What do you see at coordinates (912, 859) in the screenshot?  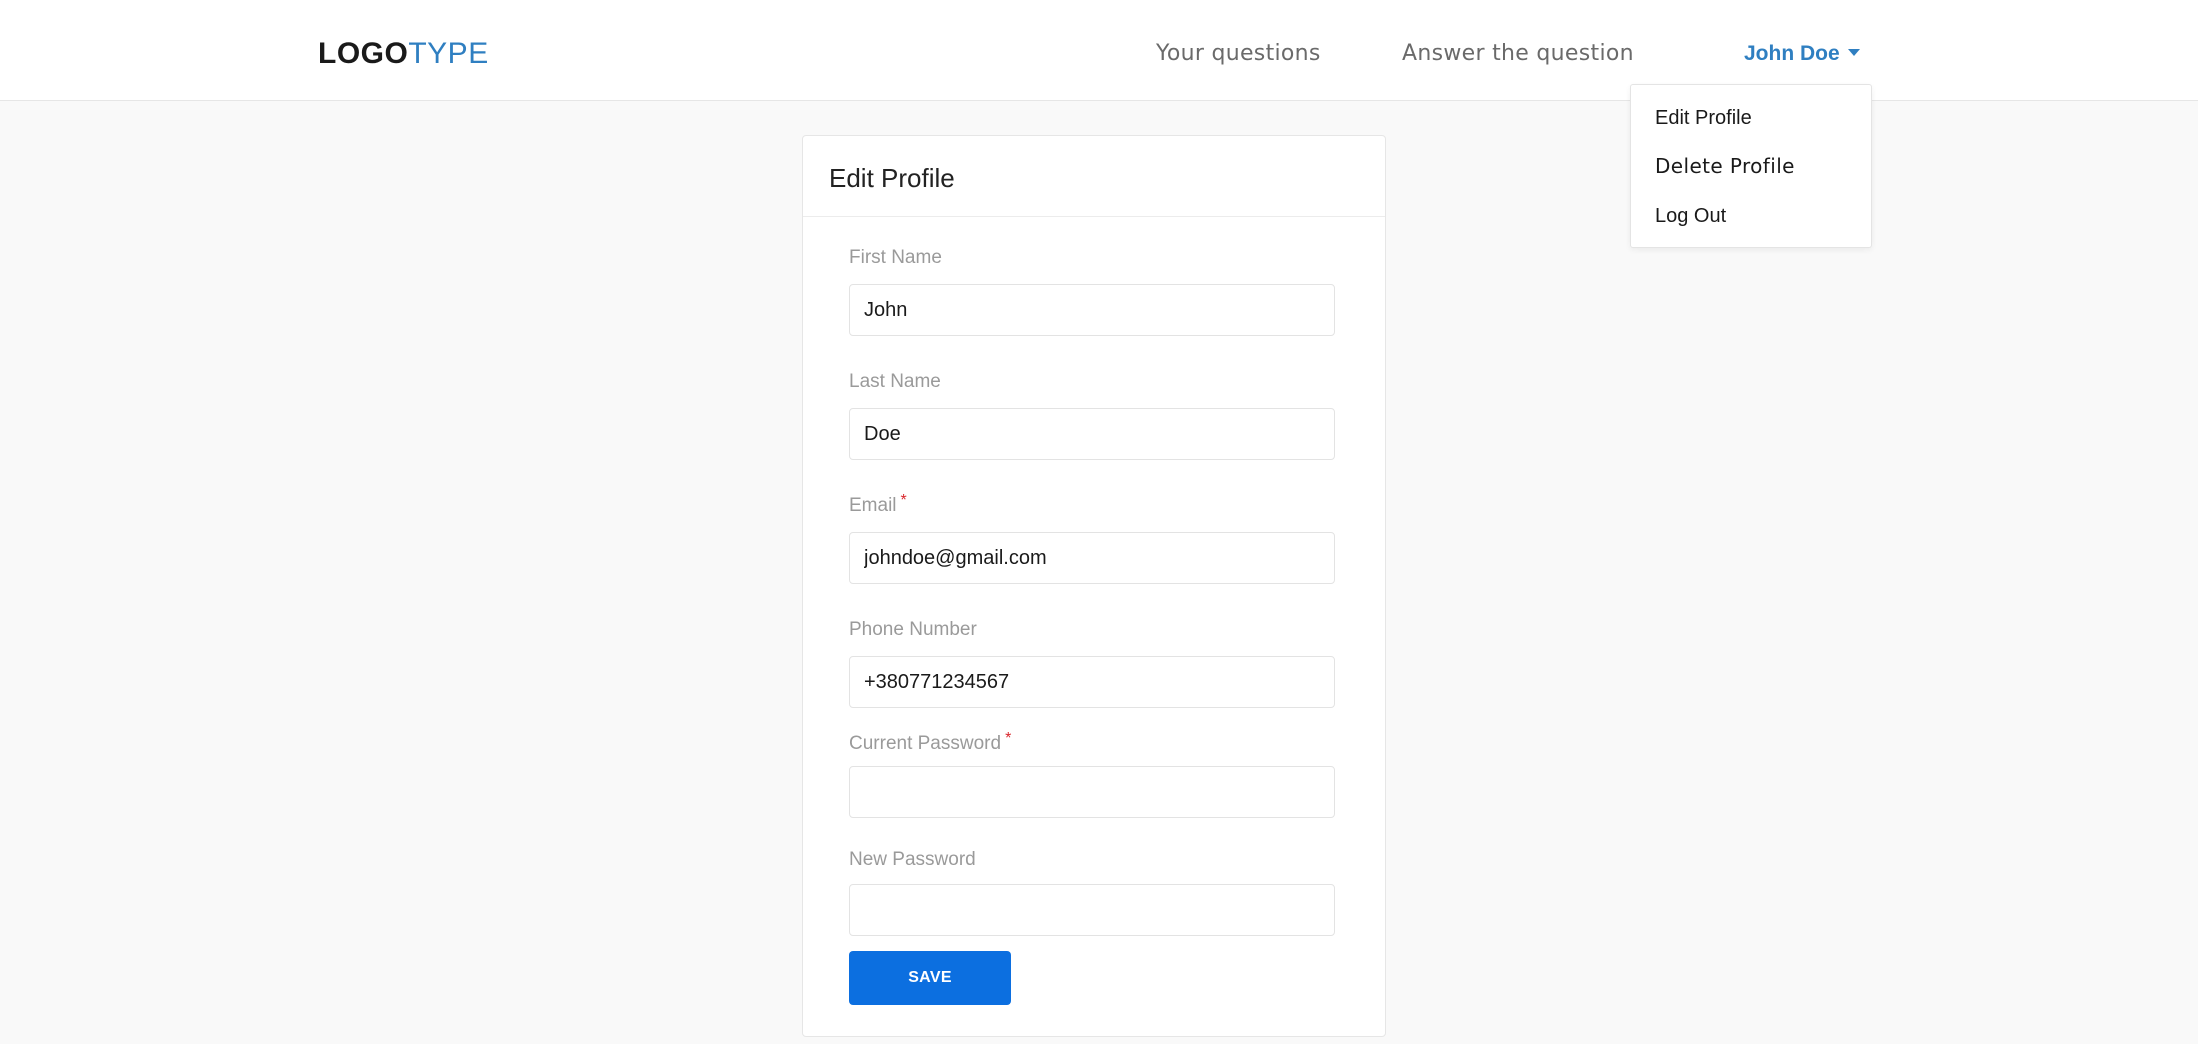 I see `new-password-label: New Password` at bounding box center [912, 859].